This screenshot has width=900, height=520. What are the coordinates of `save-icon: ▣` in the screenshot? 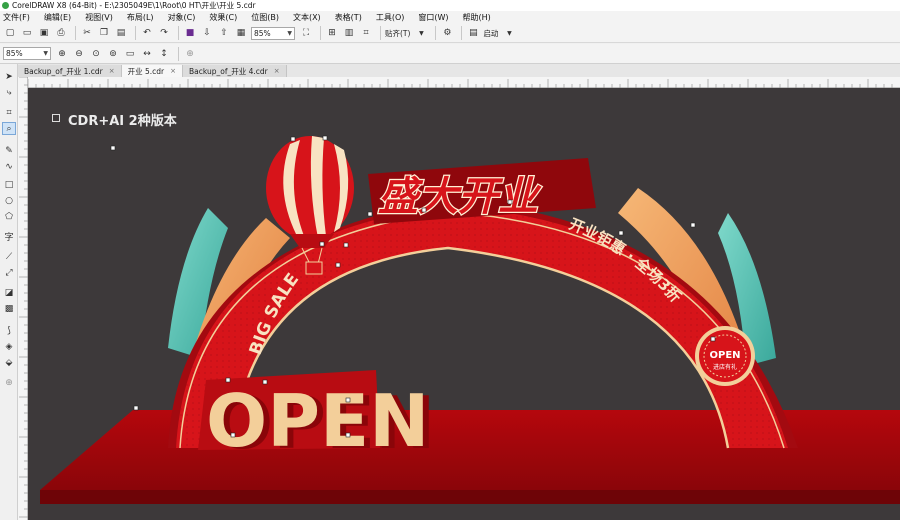 It's located at (44, 33).